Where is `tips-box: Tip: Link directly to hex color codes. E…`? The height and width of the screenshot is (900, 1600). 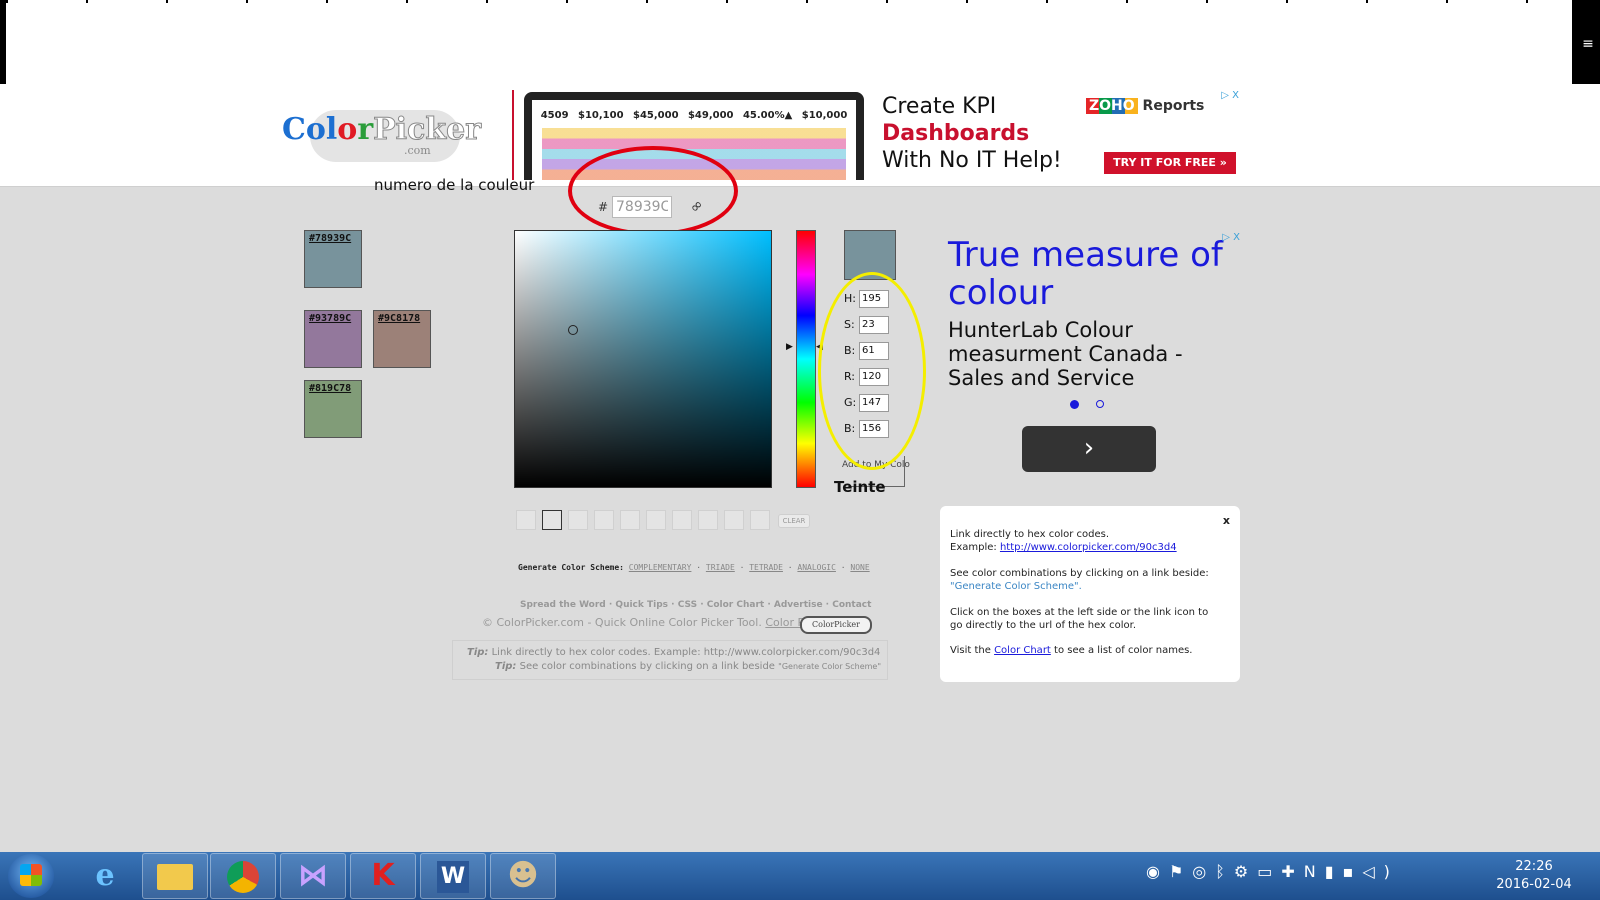
tips-box: Tip: Link directly to hex color codes. E… is located at coordinates (670, 660).